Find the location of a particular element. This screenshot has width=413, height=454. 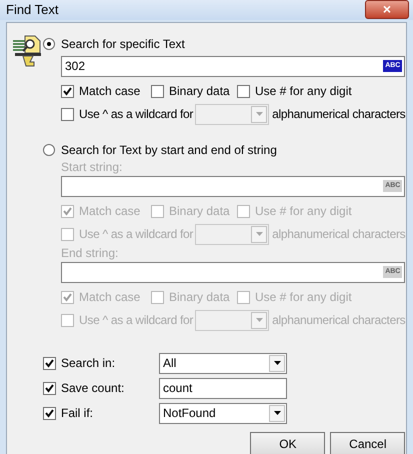

dialog-button: OK is located at coordinates (288, 443).